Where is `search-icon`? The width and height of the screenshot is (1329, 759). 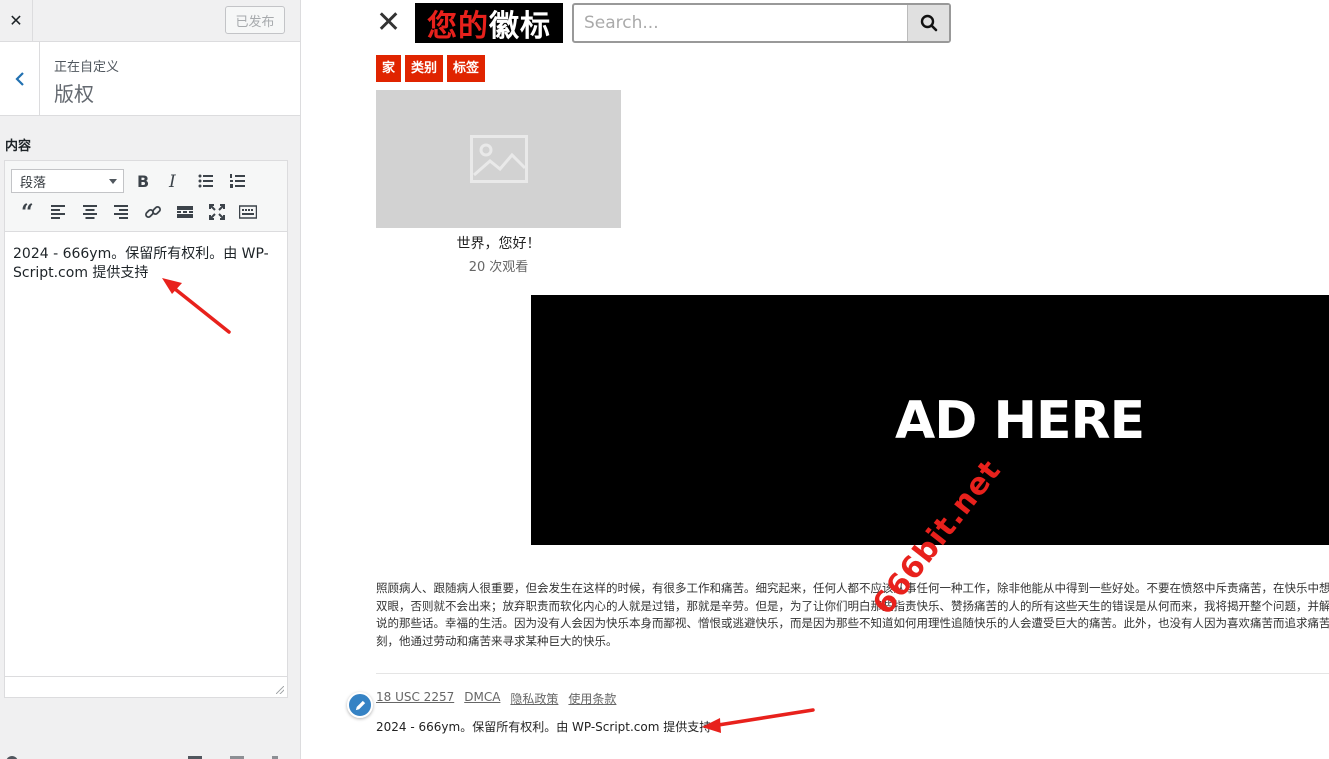
search-icon is located at coordinates (928, 23).